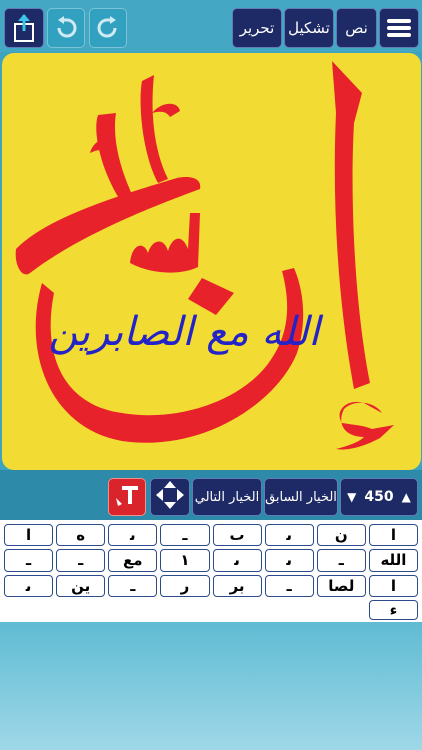 This screenshot has width=422, height=750. I want to click on text-style-button, so click(127, 497).